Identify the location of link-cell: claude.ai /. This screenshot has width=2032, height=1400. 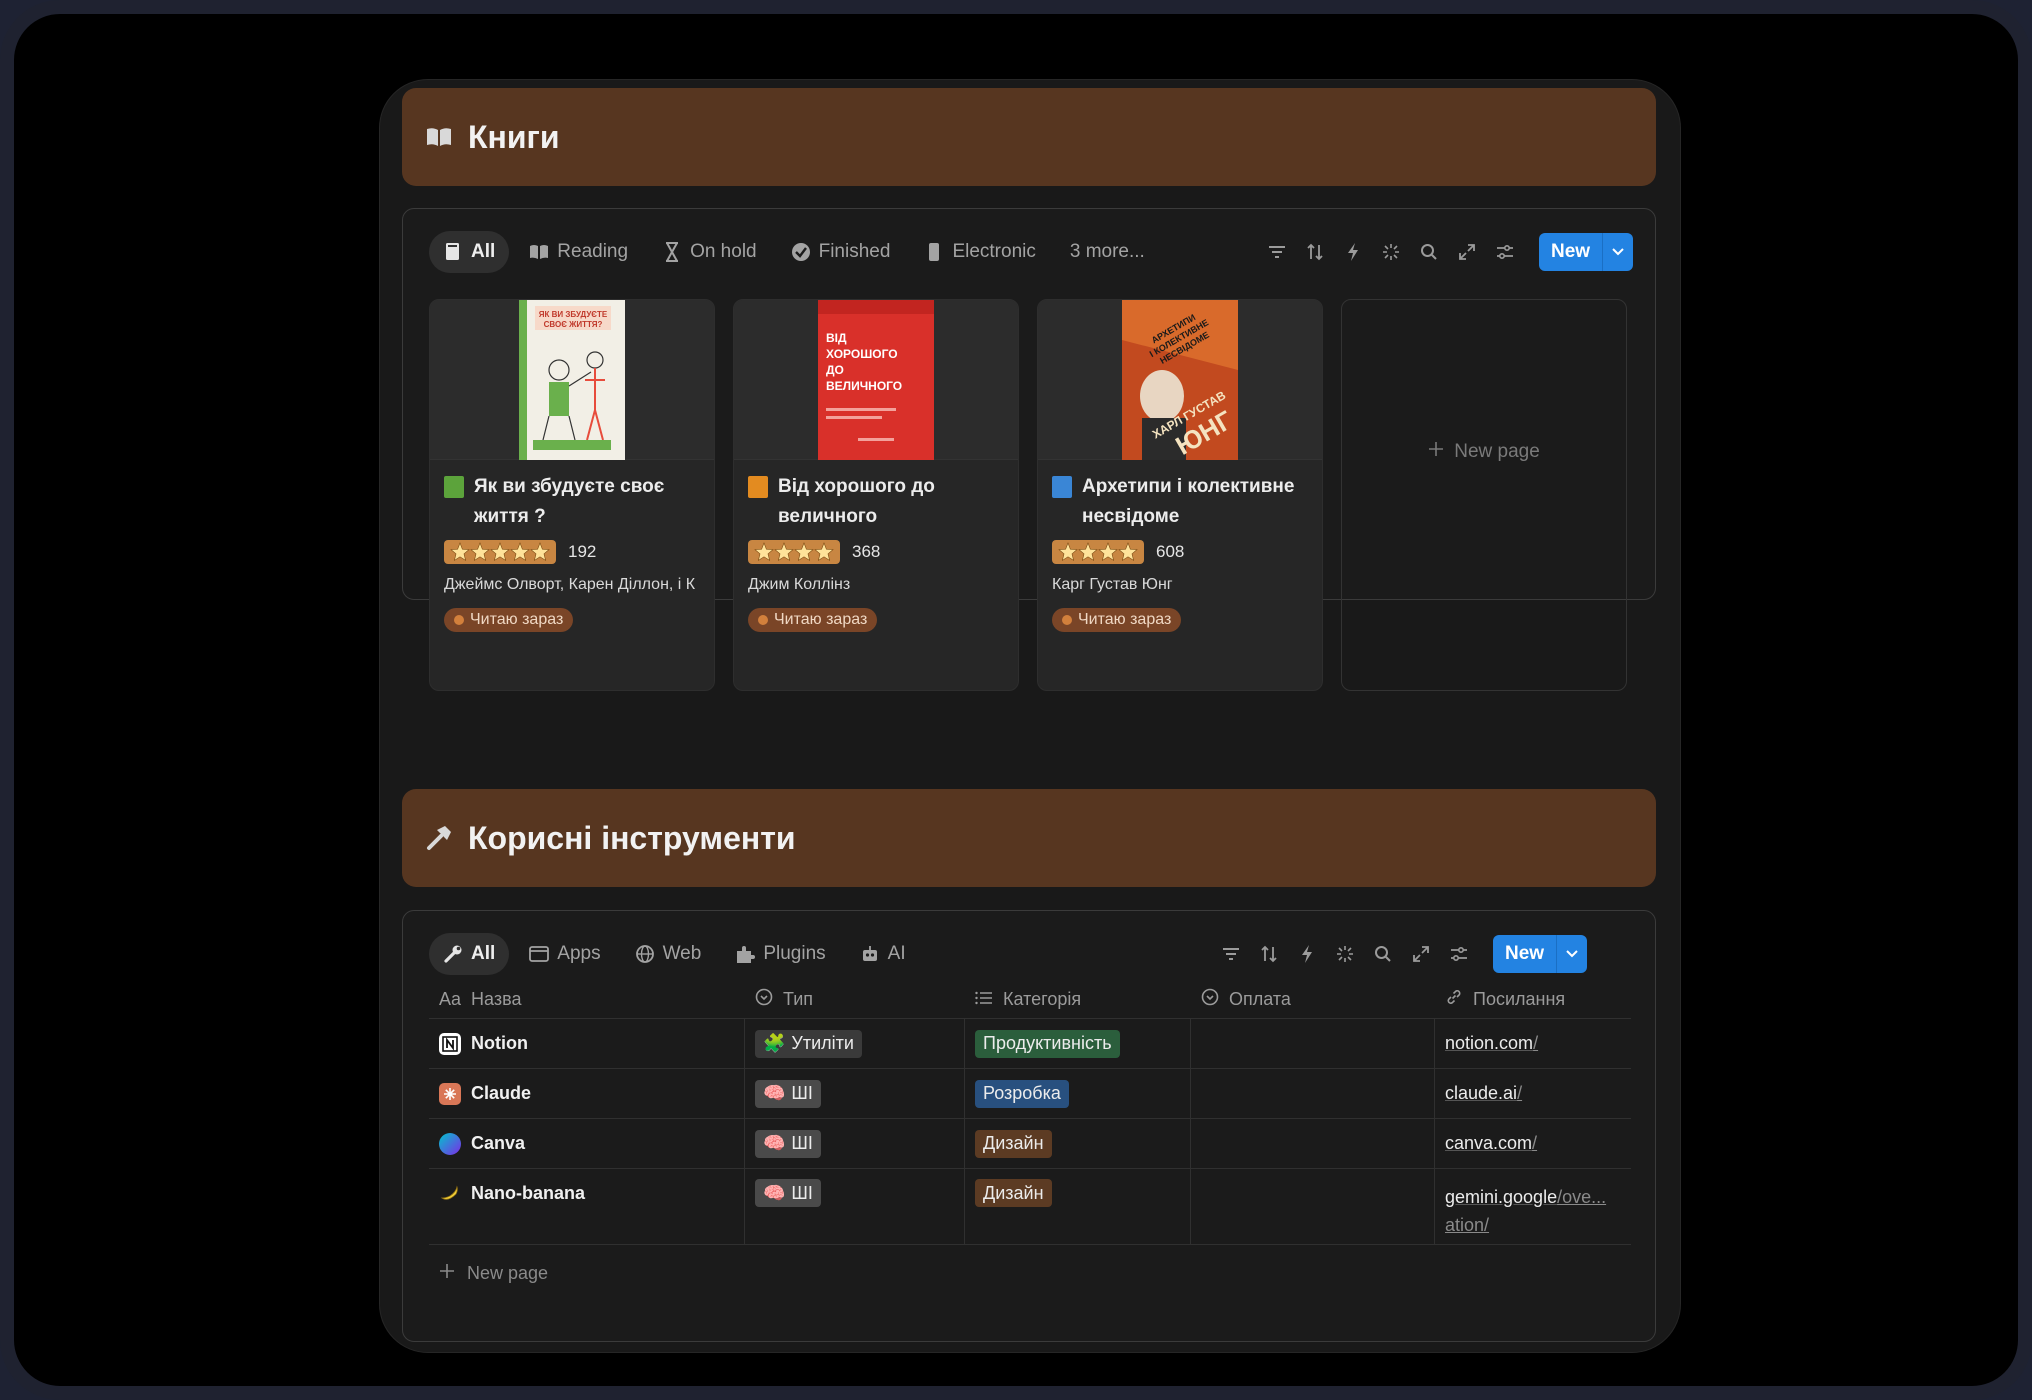
(1533, 1093).